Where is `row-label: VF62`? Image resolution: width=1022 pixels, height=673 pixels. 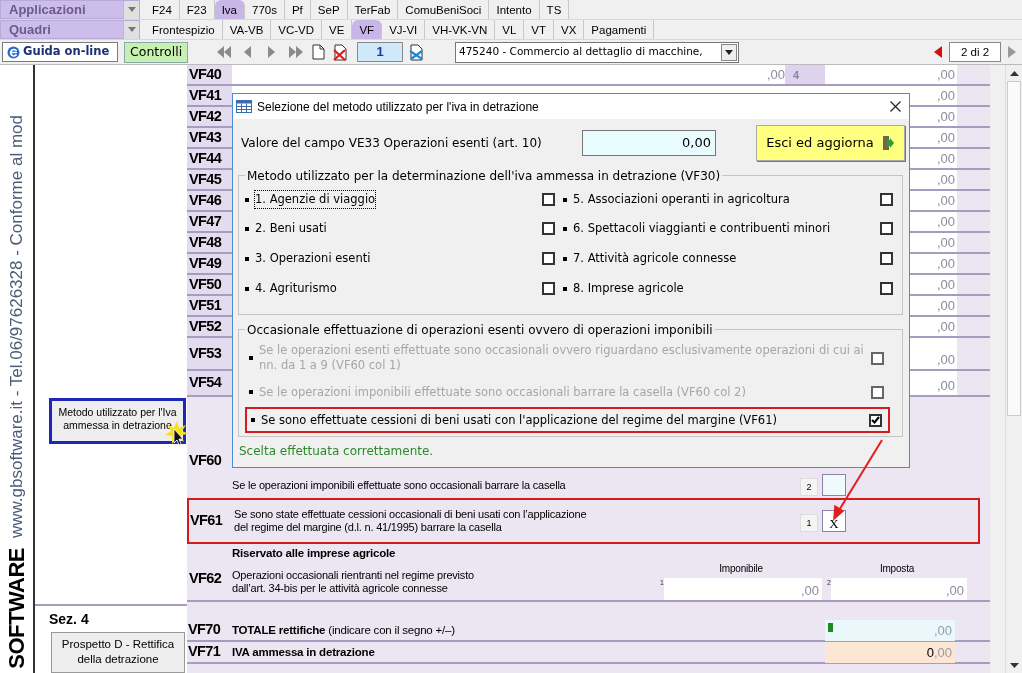
row-label: VF62 is located at coordinates (205, 579).